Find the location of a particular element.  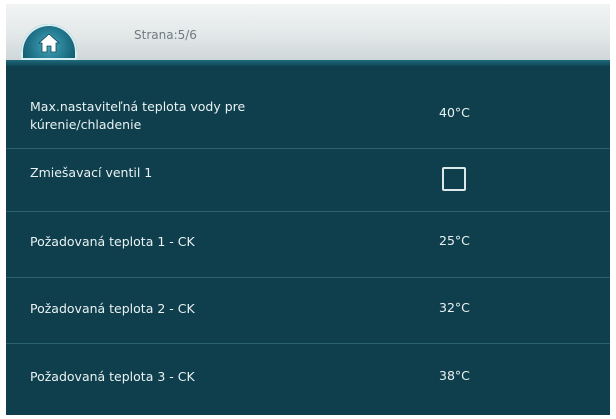

home-icon is located at coordinates (49, 43).